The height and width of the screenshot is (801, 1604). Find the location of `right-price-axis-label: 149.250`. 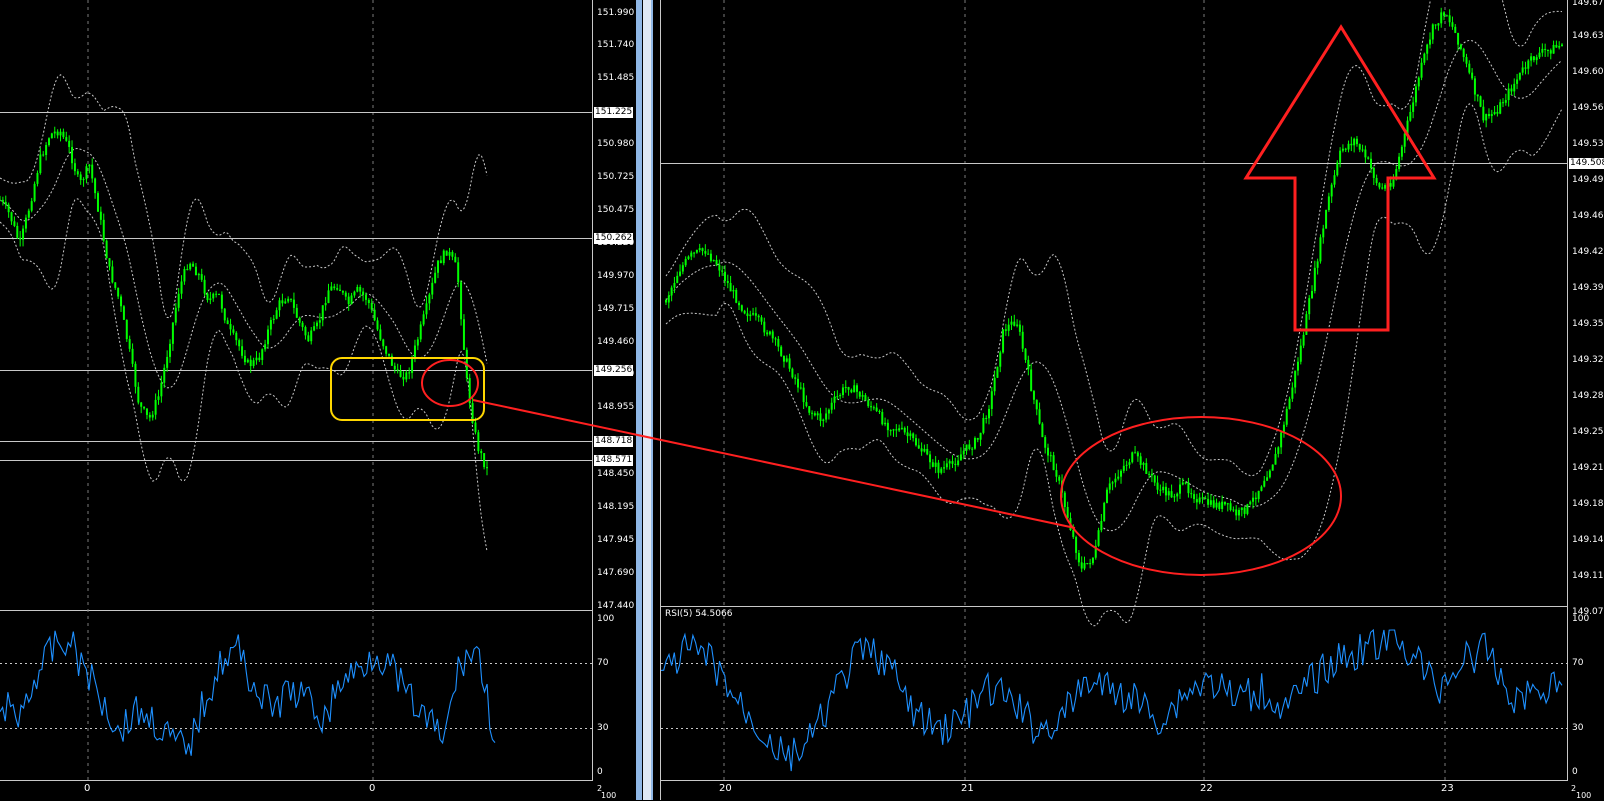

right-price-axis-label: 149.250 is located at coordinates (1588, 432).